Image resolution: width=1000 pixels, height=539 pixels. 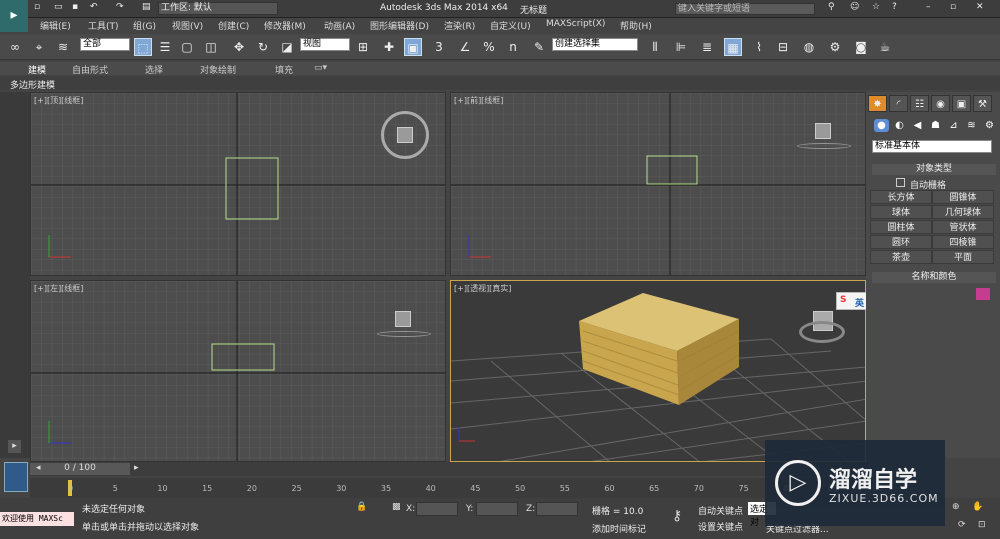 What do you see at coordinates (363, 47) in the screenshot?
I see `pivot-center-icon: ⊞` at bounding box center [363, 47].